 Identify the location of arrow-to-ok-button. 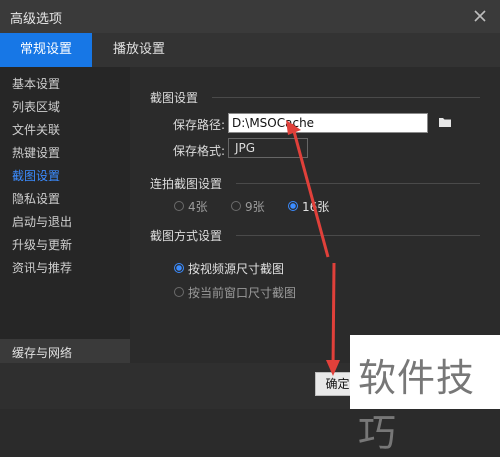
(333, 316).